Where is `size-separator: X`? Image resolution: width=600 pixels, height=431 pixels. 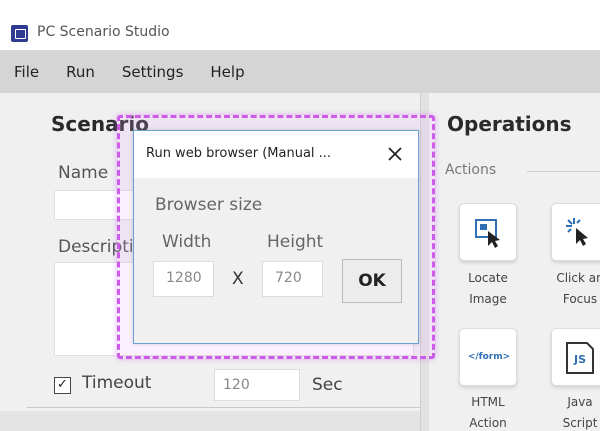 size-separator: X is located at coordinates (238, 279).